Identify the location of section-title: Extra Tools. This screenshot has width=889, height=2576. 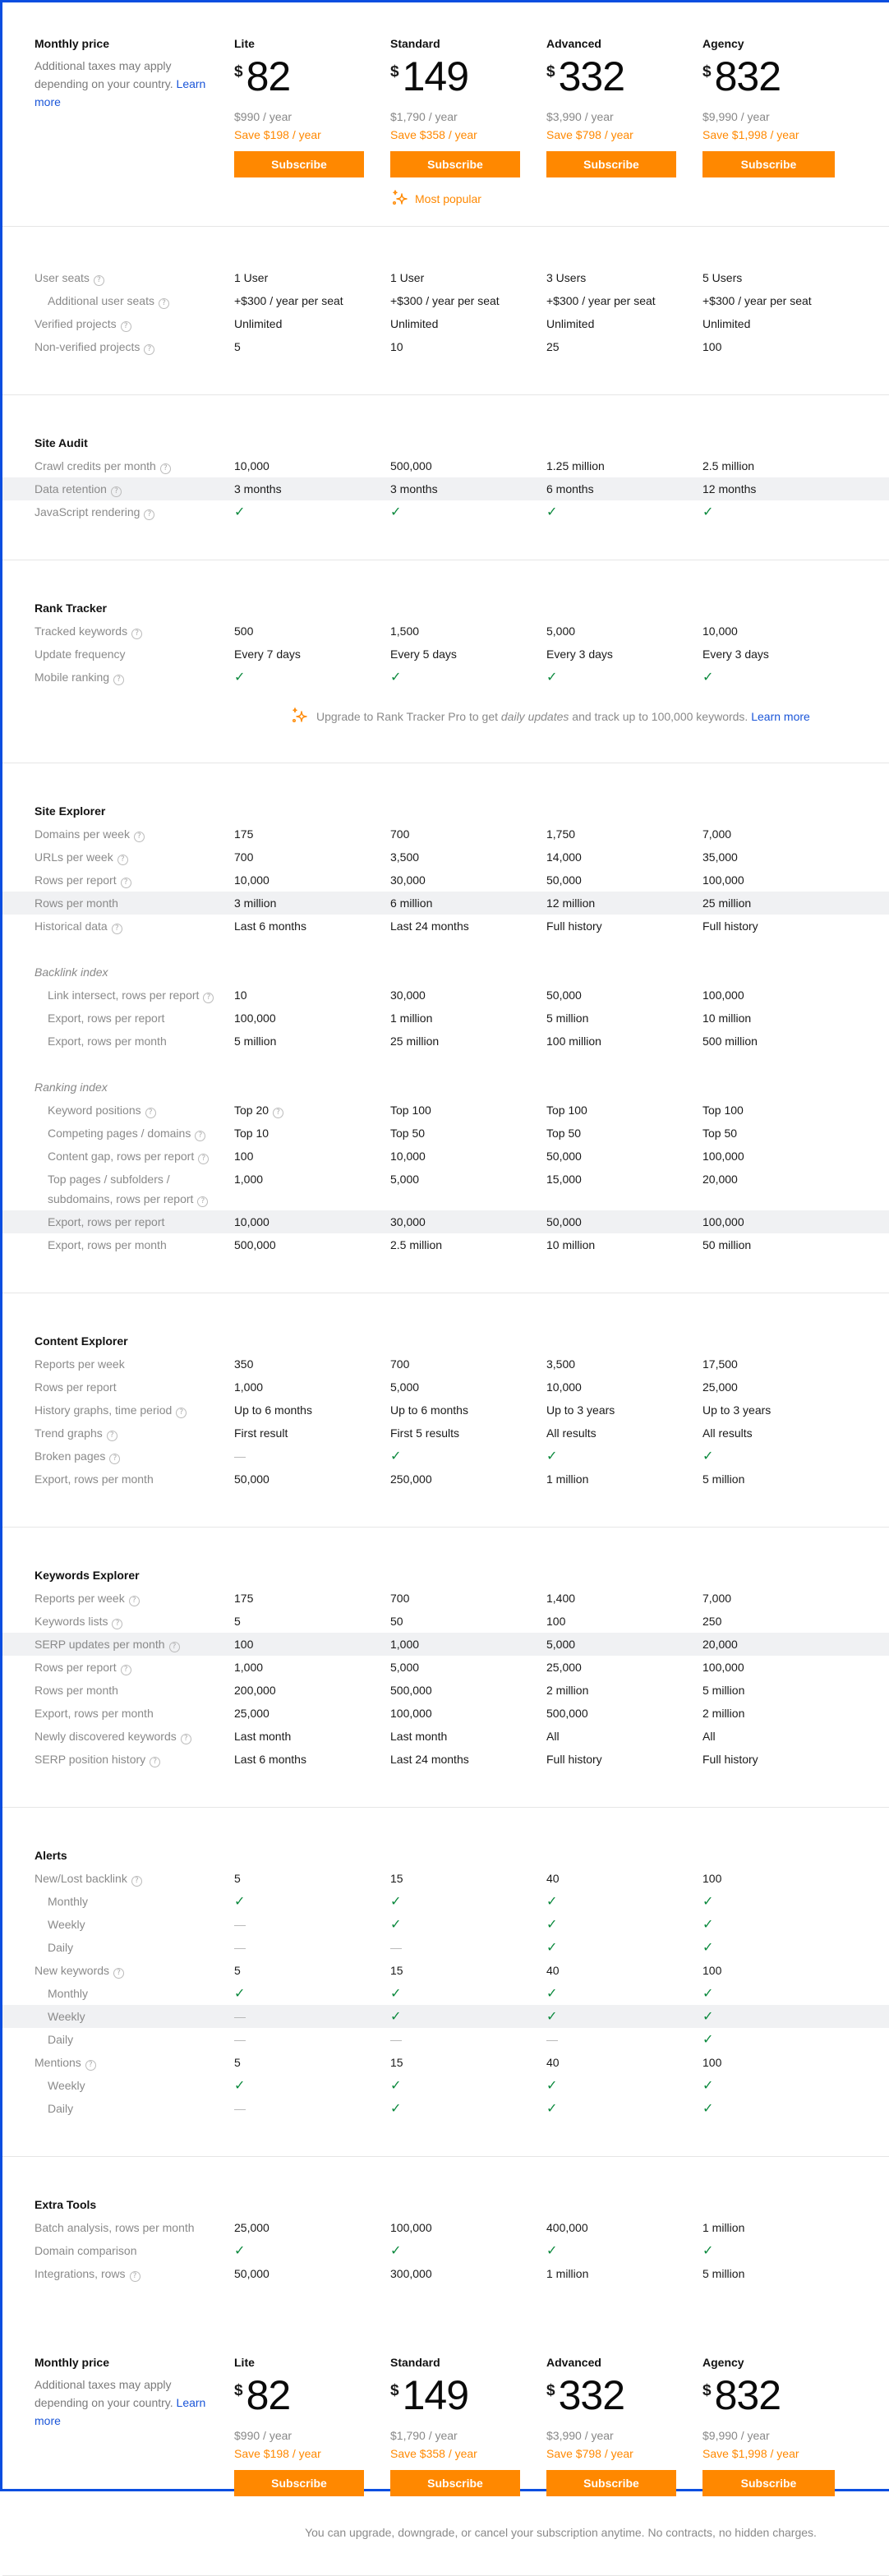
(66, 2204).